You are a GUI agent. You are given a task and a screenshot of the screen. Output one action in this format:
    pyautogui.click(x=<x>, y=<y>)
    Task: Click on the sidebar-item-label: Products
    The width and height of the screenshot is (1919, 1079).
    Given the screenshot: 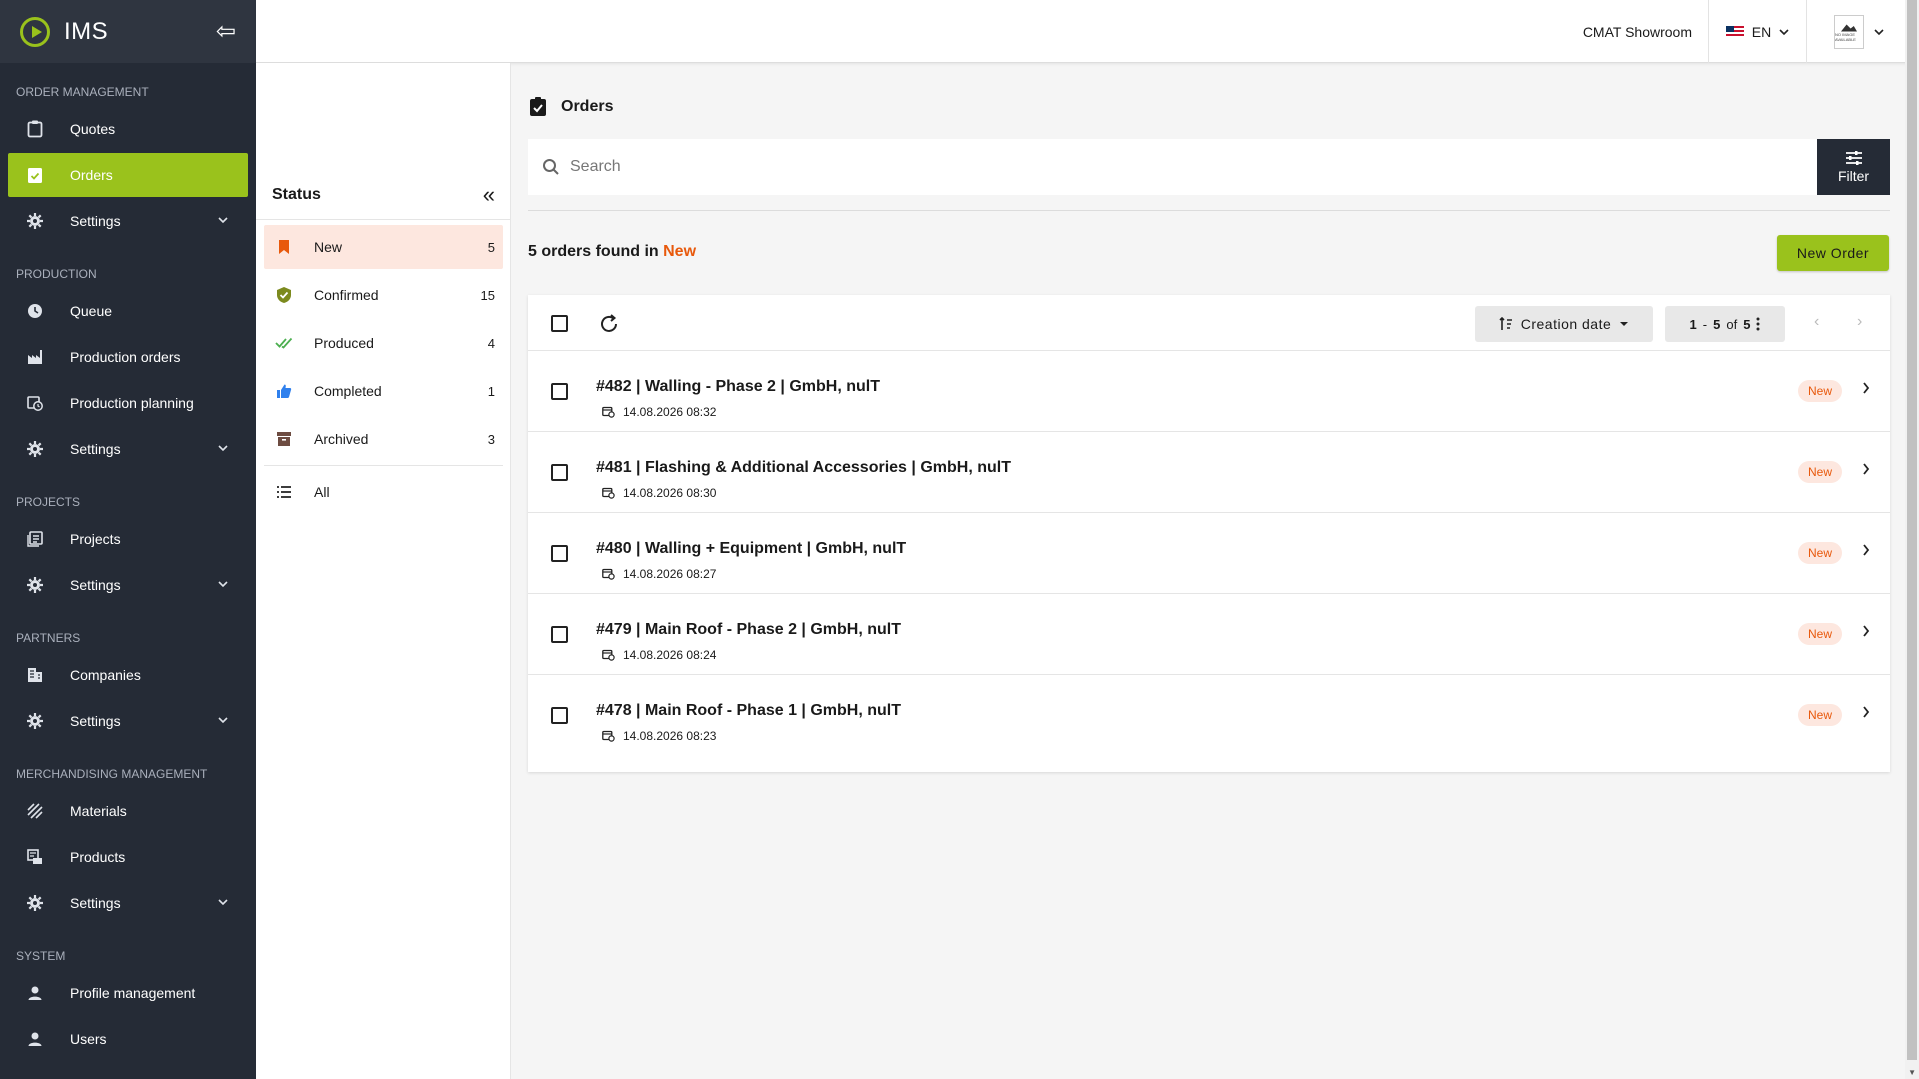 What is the action you would take?
    pyautogui.click(x=98, y=857)
    